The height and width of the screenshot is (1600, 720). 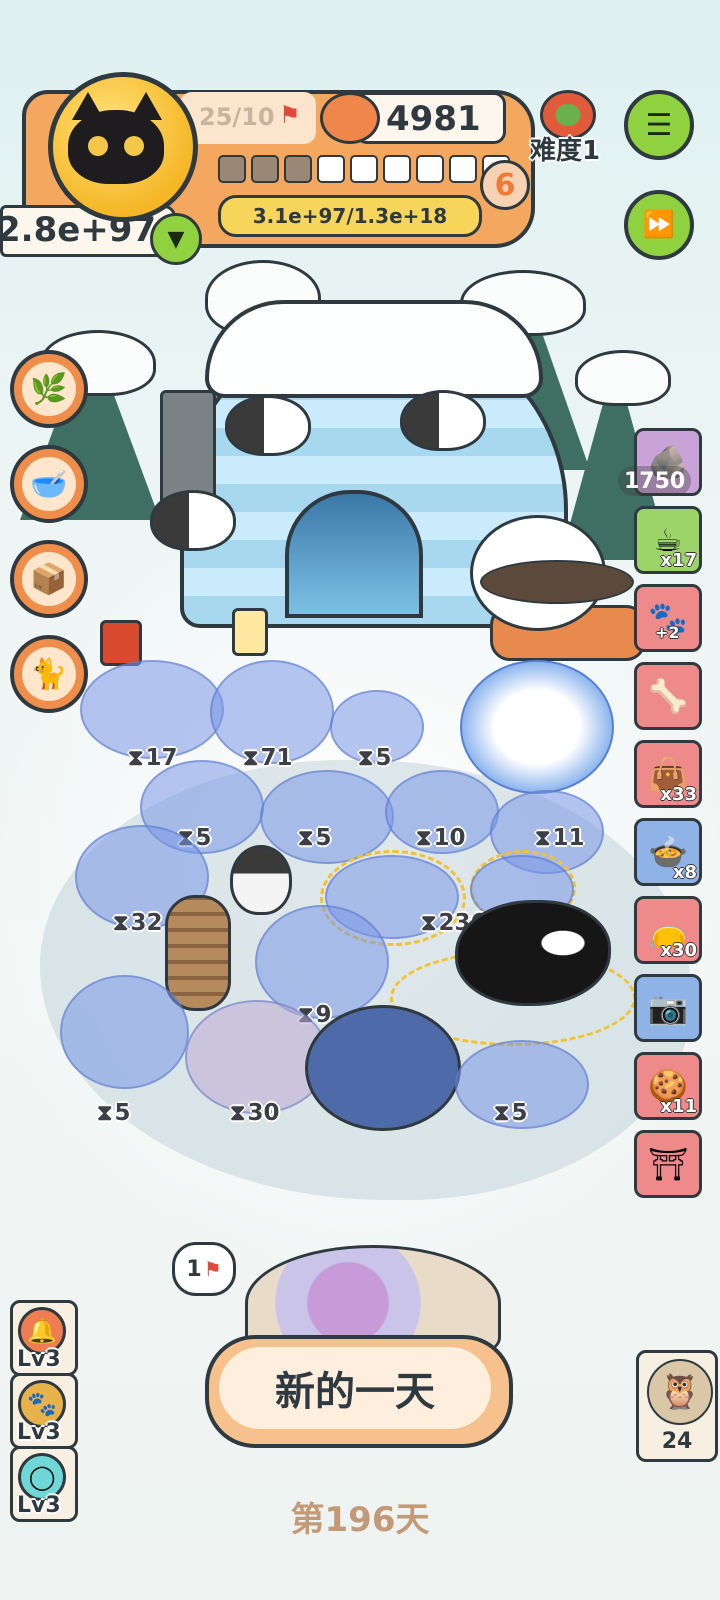 I want to click on igloo-door, so click(x=354, y=554).